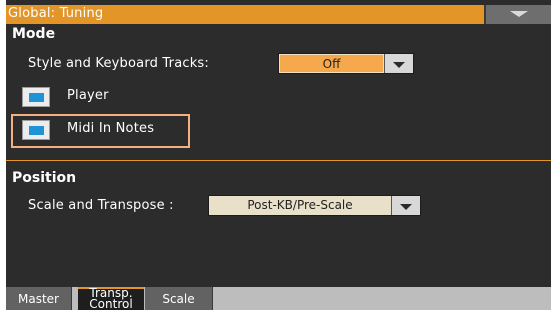  I want to click on scale-transpose-dropdown-button, so click(405, 205).